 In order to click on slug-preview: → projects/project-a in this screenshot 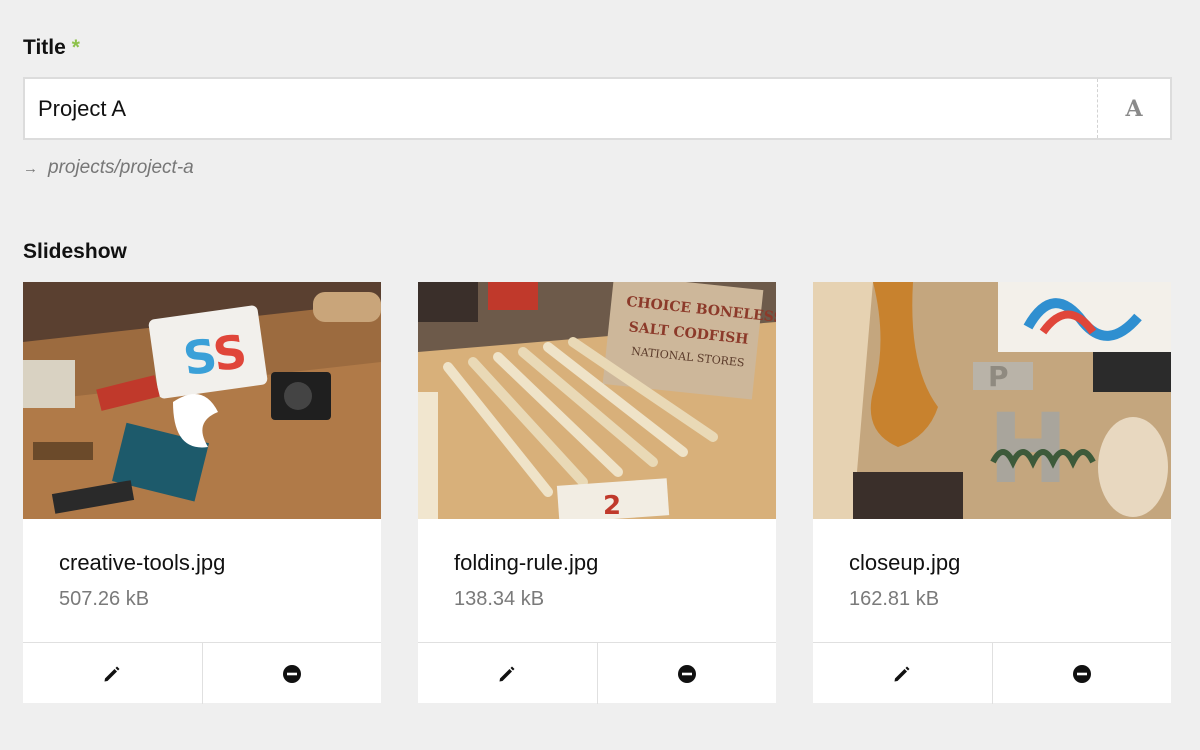, I will do `click(108, 168)`.